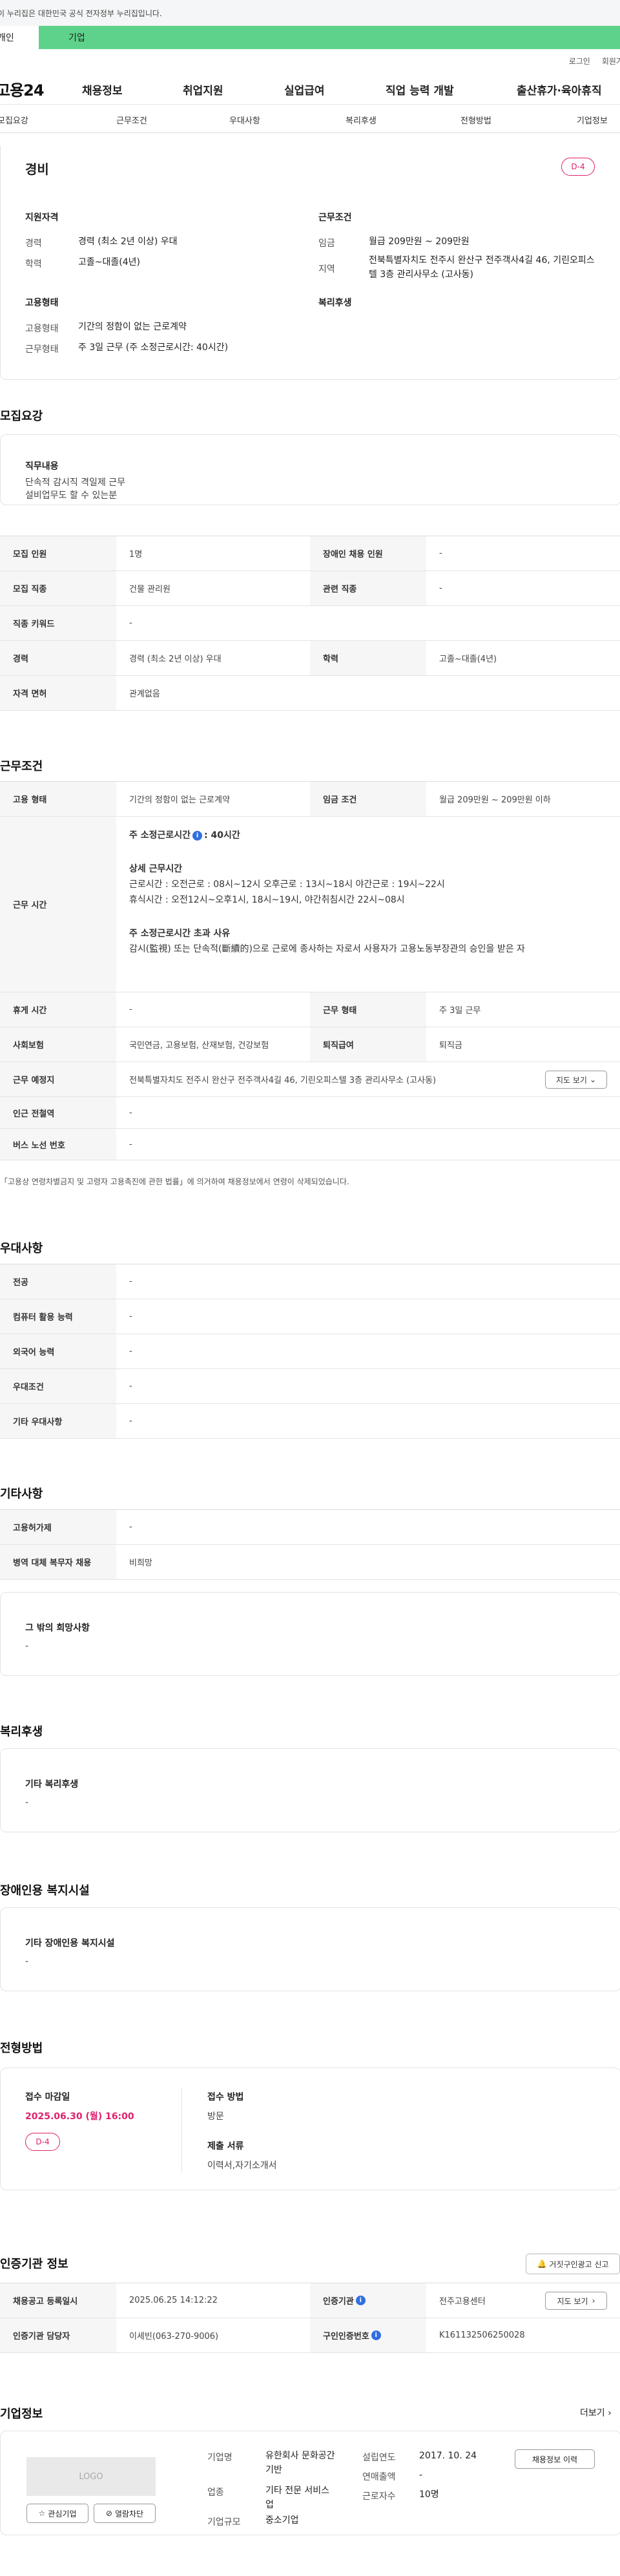  What do you see at coordinates (109, 262) in the screenshot?
I see `education-value: 고졸~대졸(4년)` at bounding box center [109, 262].